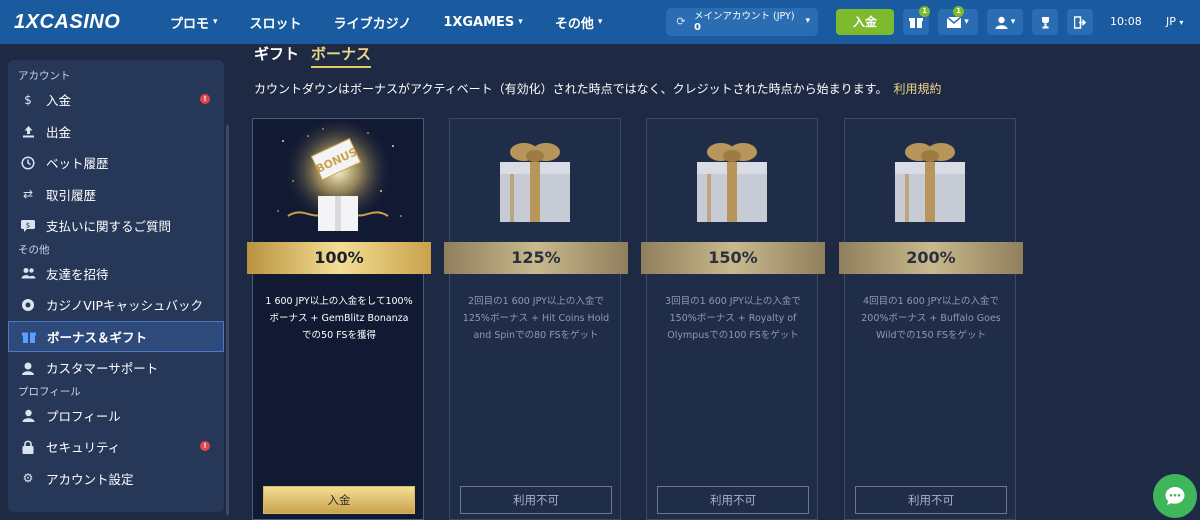 This screenshot has width=1200, height=520. I want to click on sidebar-item-label: 出金, so click(59, 132).